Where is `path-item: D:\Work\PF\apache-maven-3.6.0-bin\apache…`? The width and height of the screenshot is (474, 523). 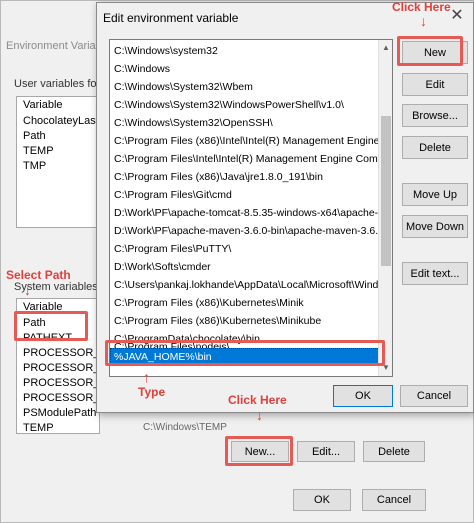
path-item: D:\Work\PF\apache-maven-3.6.0-bin\apache… is located at coordinates (245, 231).